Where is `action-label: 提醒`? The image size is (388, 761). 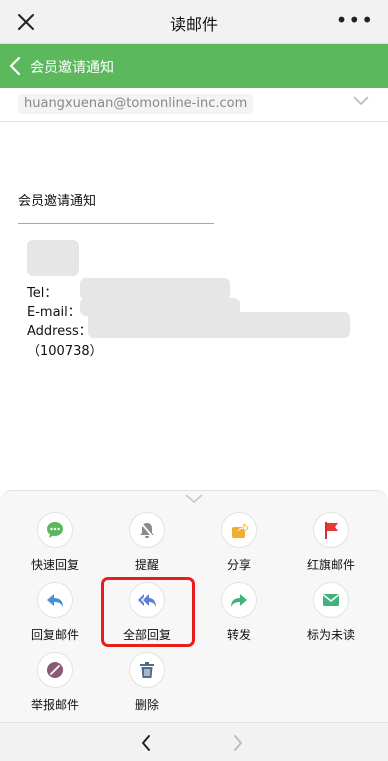
action-label: 提醒 is located at coordinates (146, 565).